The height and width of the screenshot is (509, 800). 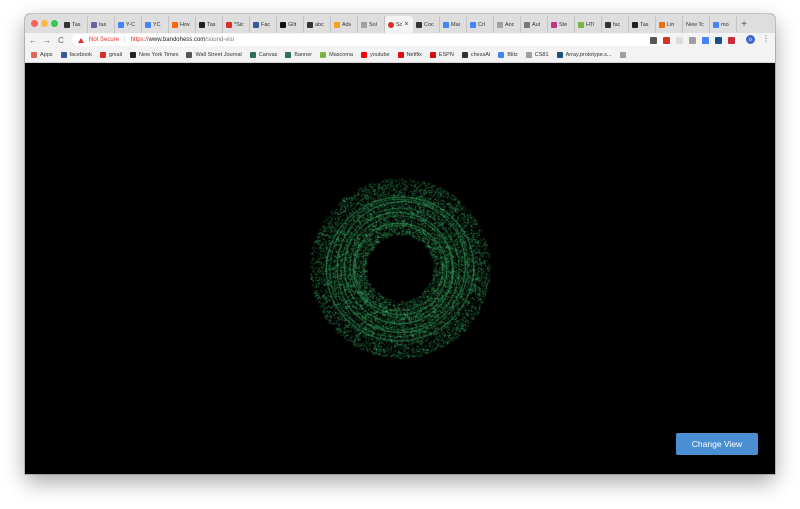 I want to click on tab-6: *Sic, so click(x=236, y=24).